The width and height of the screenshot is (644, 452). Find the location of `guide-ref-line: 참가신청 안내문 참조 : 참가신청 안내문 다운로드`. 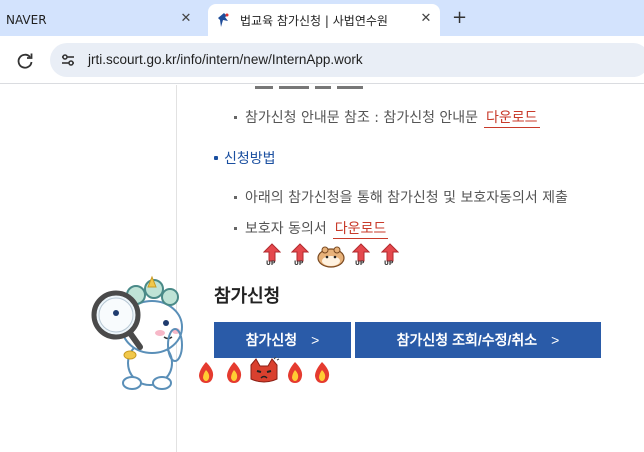

guide-ref-line: 참가신청 안내문 참조 : 참가신청 안내문 다운로드 is located at coordinates (392, 117).